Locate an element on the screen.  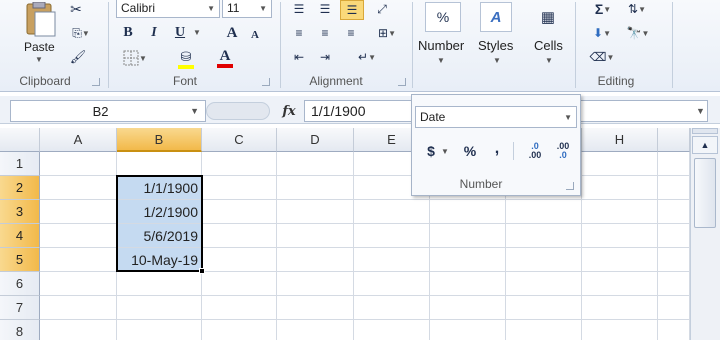
accounting-format-button: $ ▼ is located at coordinates (438, 151).